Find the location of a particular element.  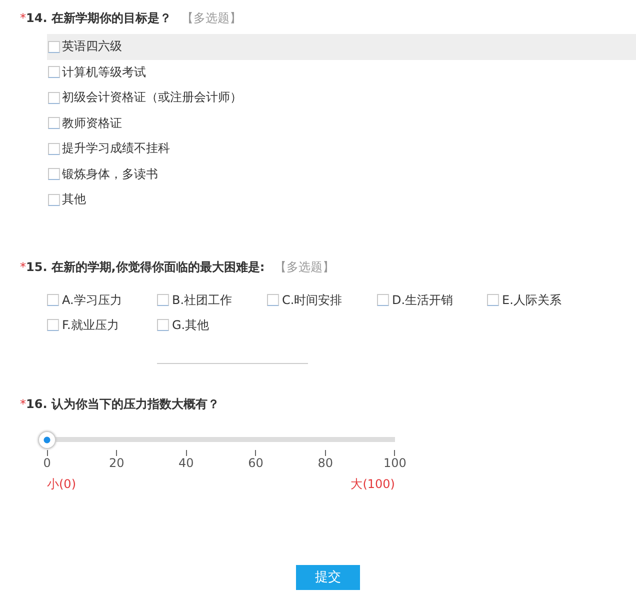

min-label: 小(0) is located at coordinates (61, 484).